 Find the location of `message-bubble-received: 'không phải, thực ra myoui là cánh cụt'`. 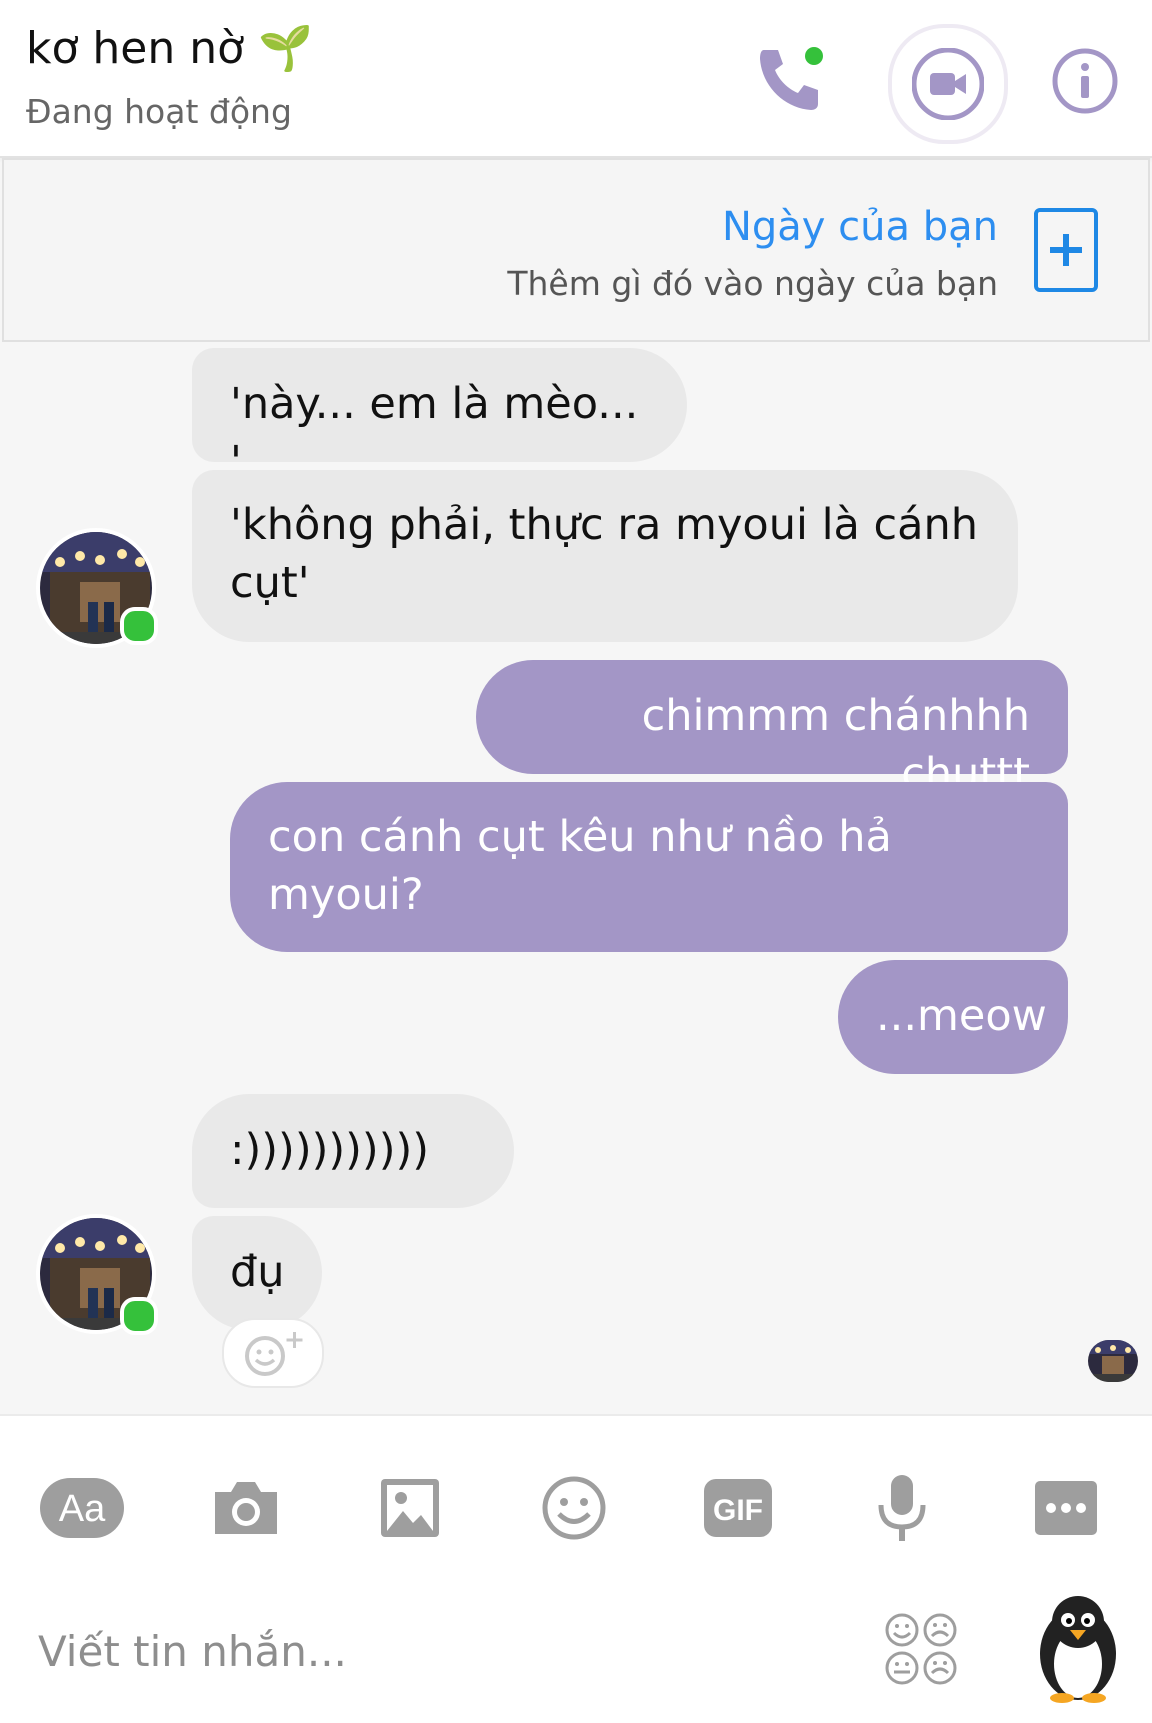

message-bubble-received: 'không phải, thực ra myoui là cánh cụt' is located at coordinates (605, 556).